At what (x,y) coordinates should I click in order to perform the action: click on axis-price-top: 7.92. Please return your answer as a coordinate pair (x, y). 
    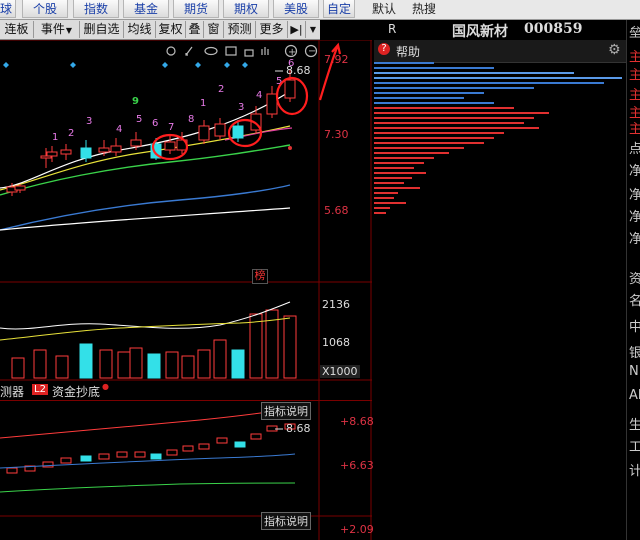
    Looking at the image, I should click on (336, 59).